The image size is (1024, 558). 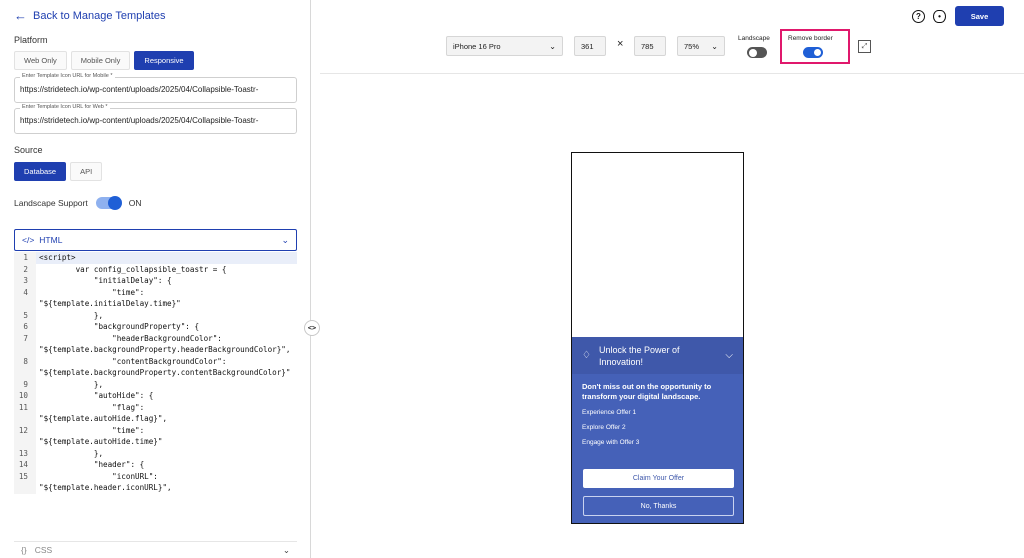 I want to click on line-number: 3, so click(x=25, y=281).